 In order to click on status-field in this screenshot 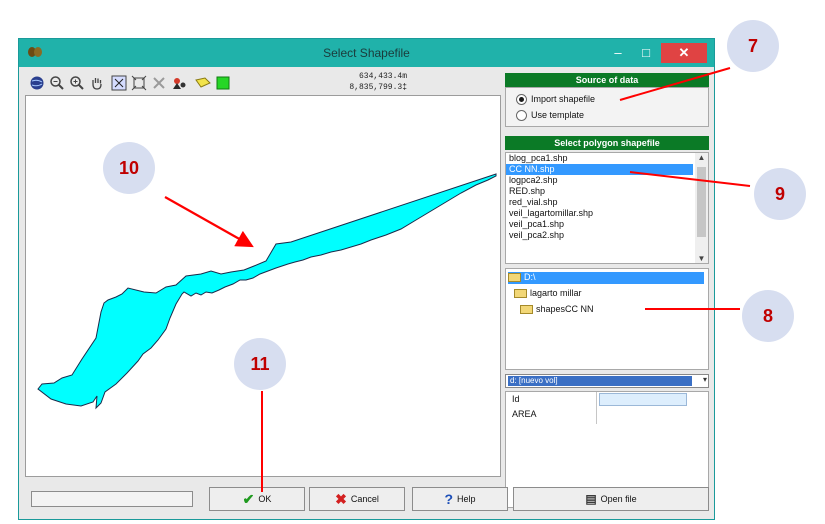, I will do `click(112, 499)`.